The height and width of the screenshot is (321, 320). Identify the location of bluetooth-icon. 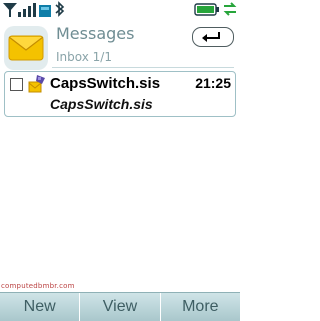
(60, 11).